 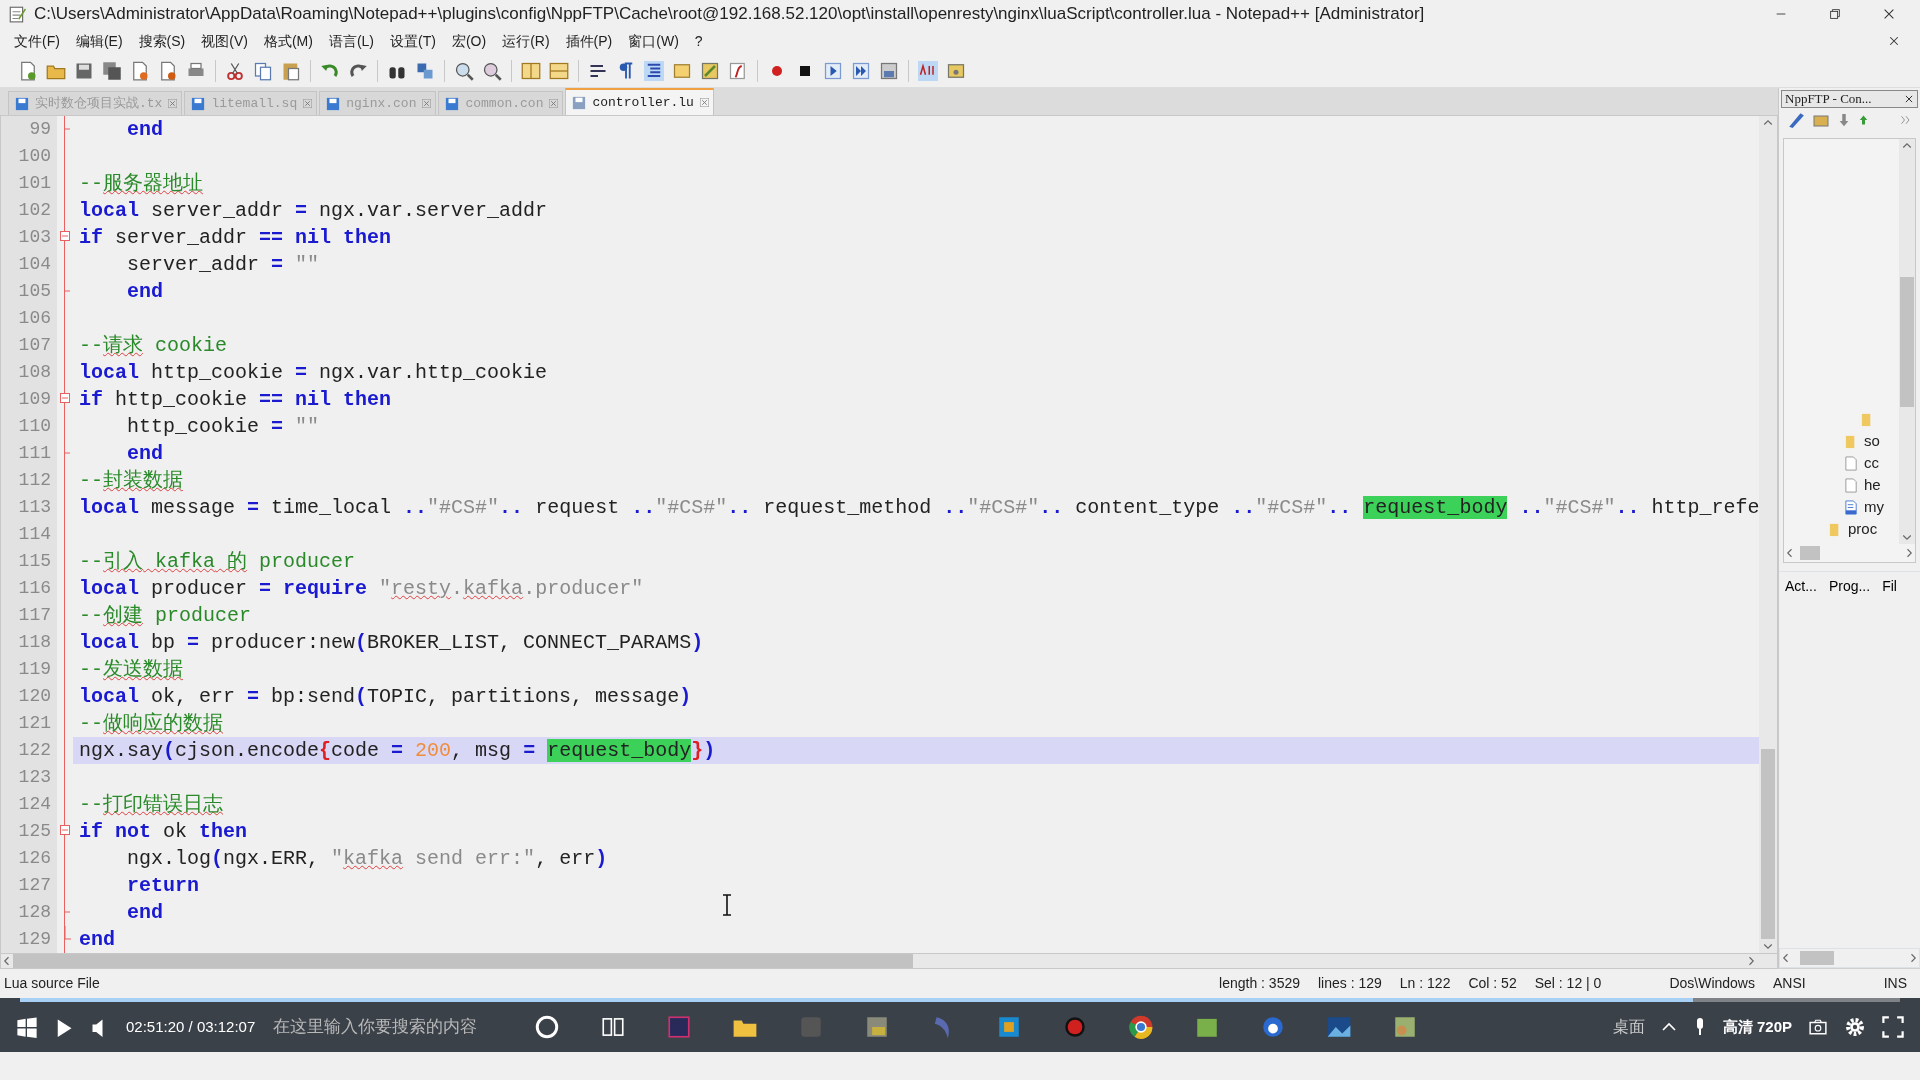 What do you see at coordinates (1906, 120) in the screenshot?
I see `chevron-icon` at bounding box center [1906, 120].